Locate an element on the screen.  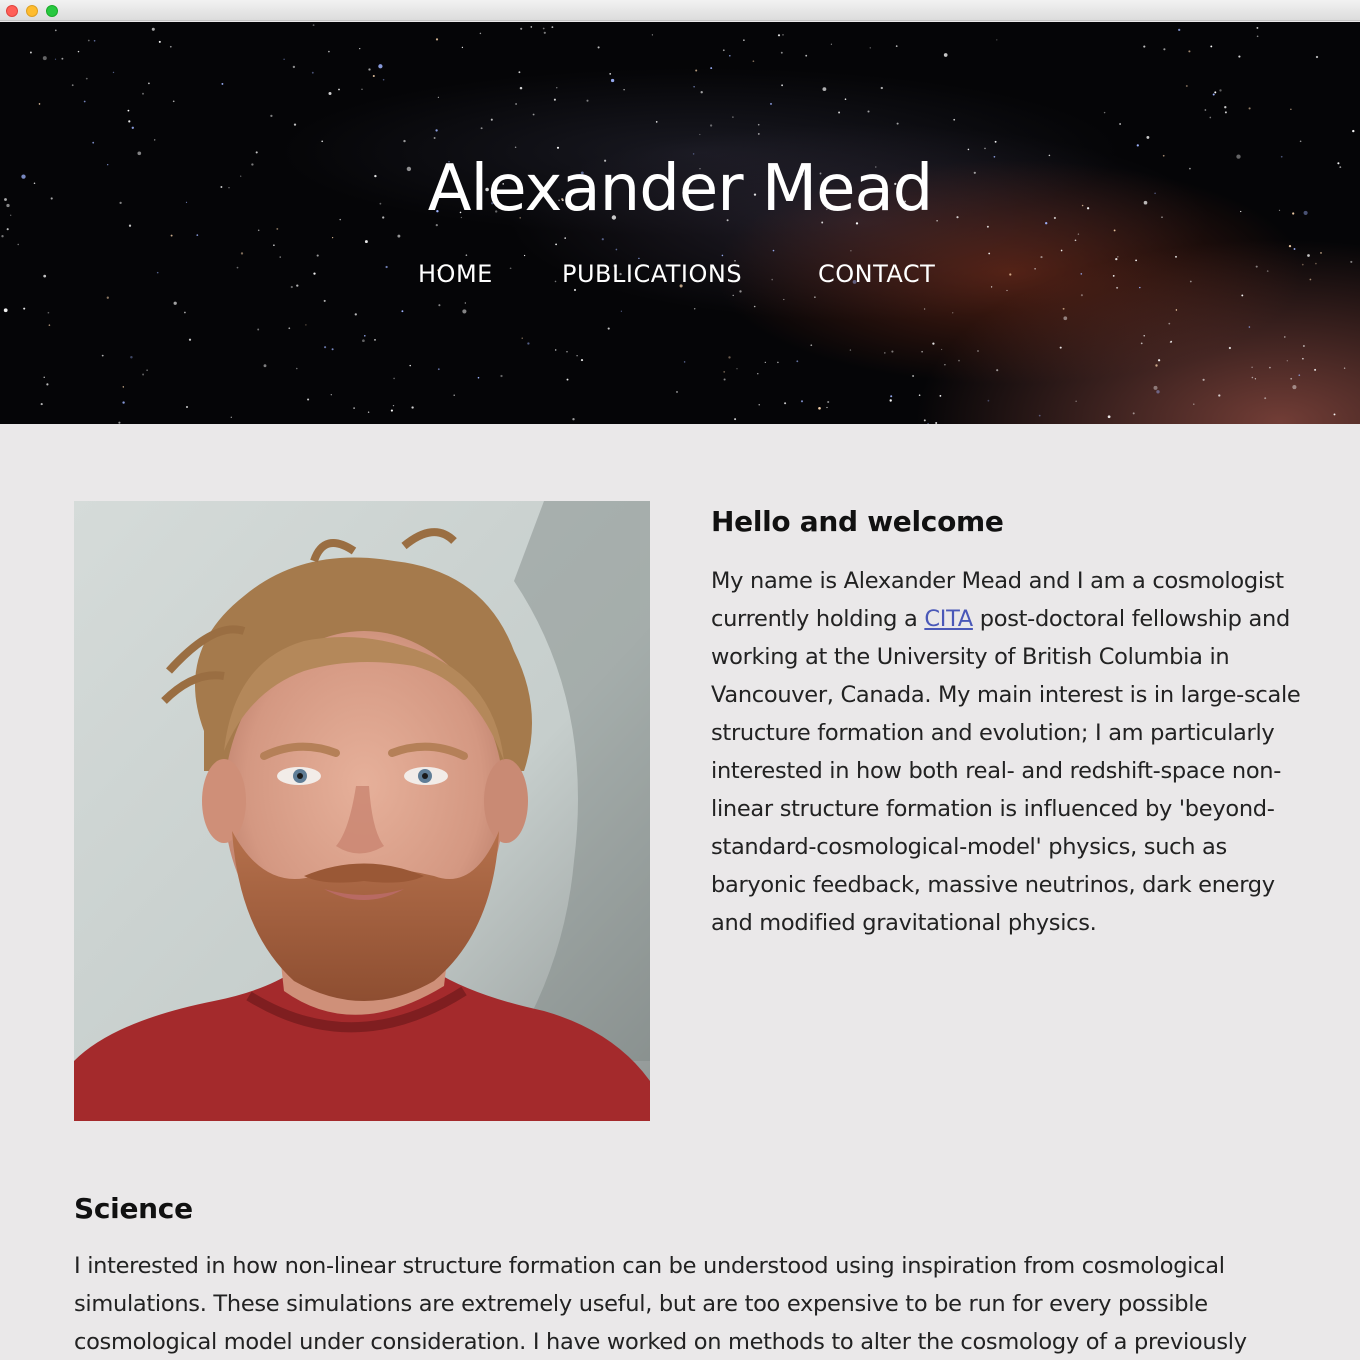
nav-home-link: HOME is located at coordinates (455, 274).